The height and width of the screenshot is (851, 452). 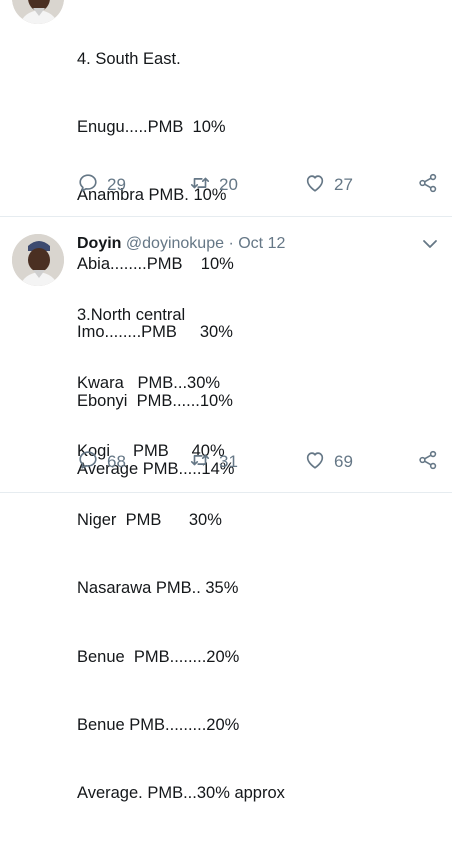 What do you see at coordinates (116, 461) in the screenshot?
I see `reply-count: 68` at bounding box center [116, 461].